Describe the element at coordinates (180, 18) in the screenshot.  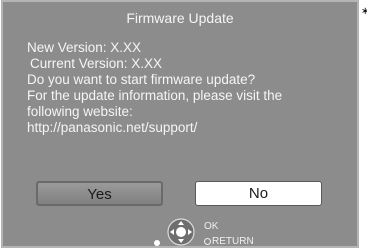
I see `dialog-title: Firmware Update` at that location.